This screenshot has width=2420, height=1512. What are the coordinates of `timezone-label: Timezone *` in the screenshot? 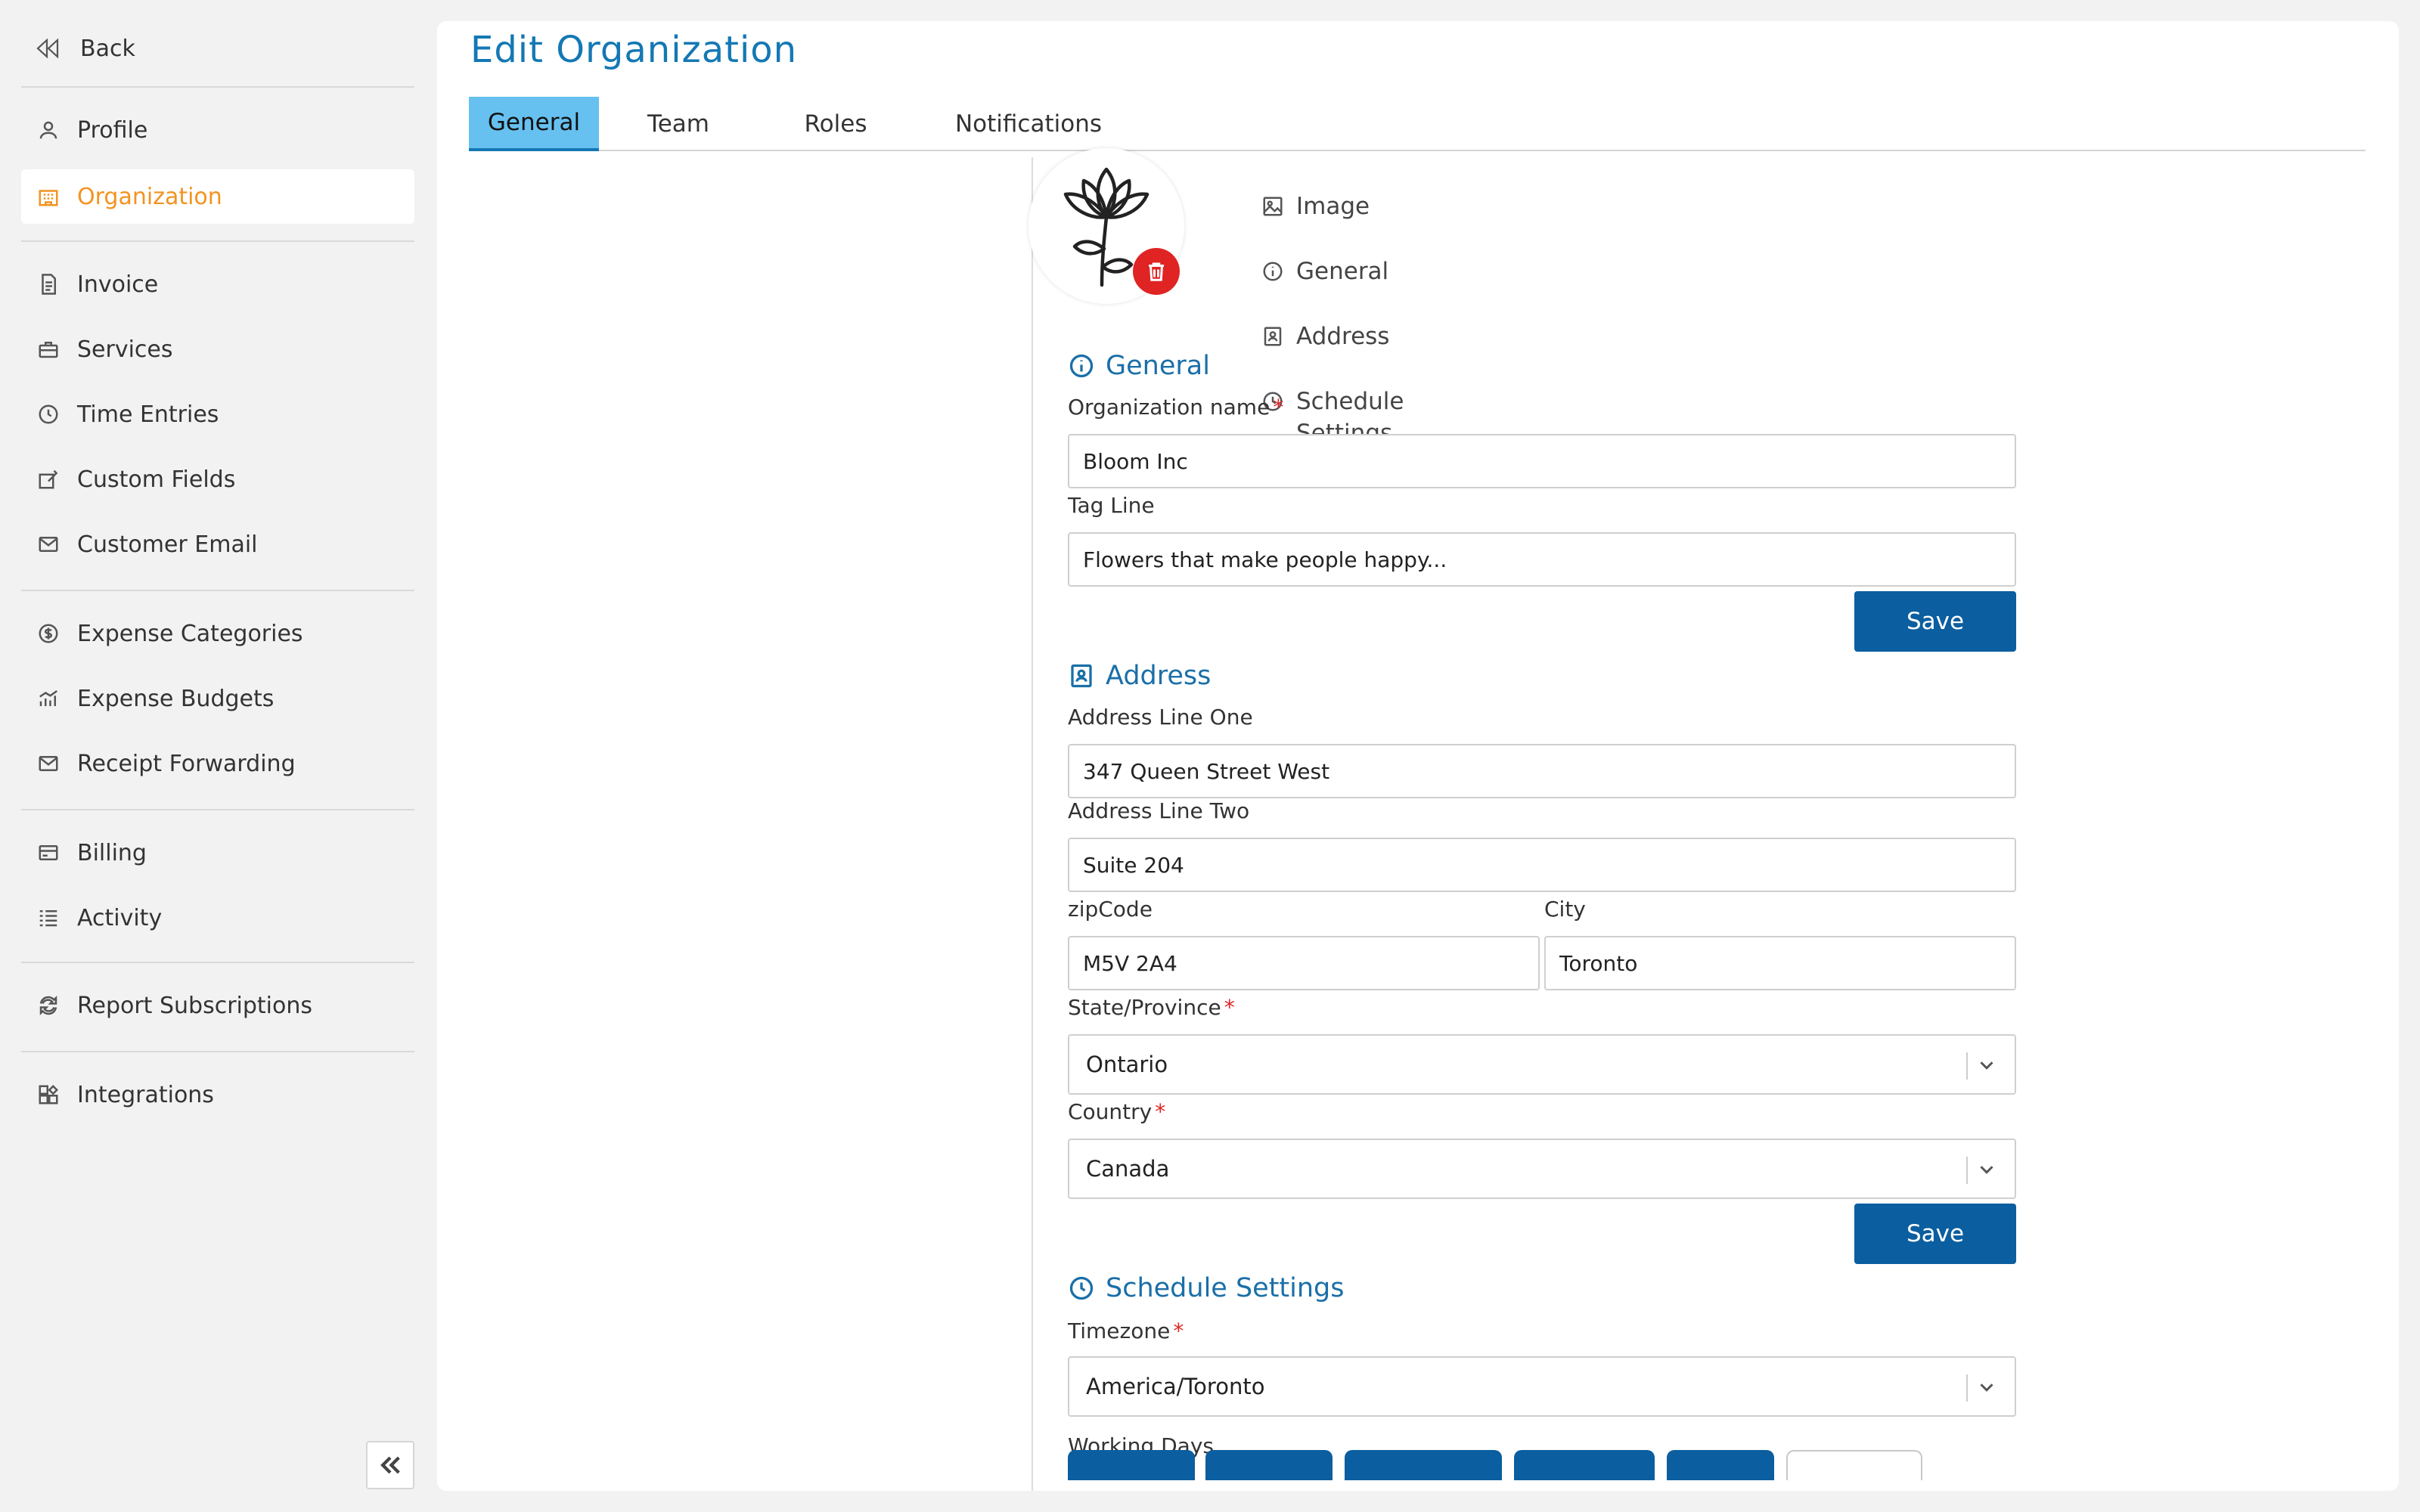 It's located at (1126, 1330).